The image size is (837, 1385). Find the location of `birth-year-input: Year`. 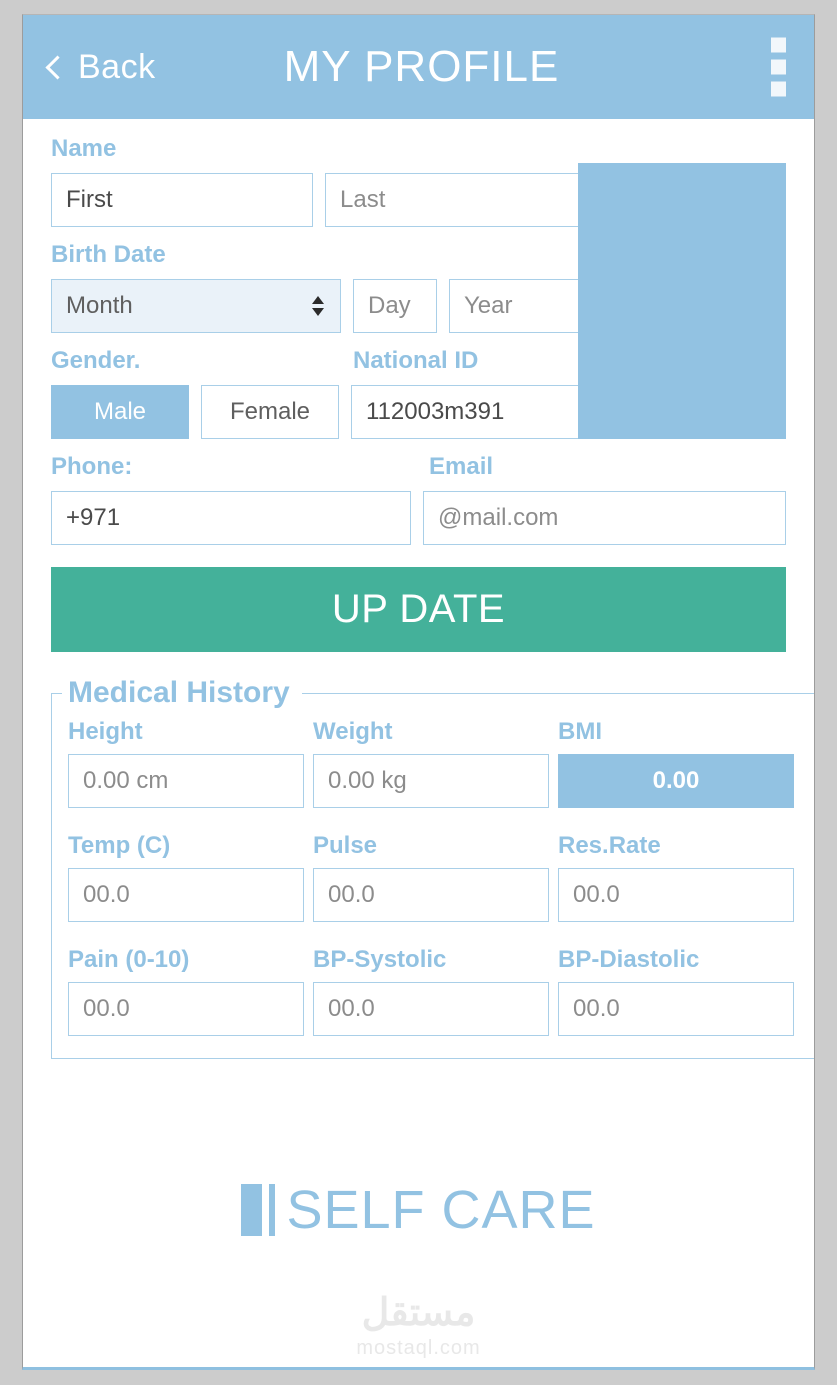

birth-year-input: Year is located at coordinates (517, 306).